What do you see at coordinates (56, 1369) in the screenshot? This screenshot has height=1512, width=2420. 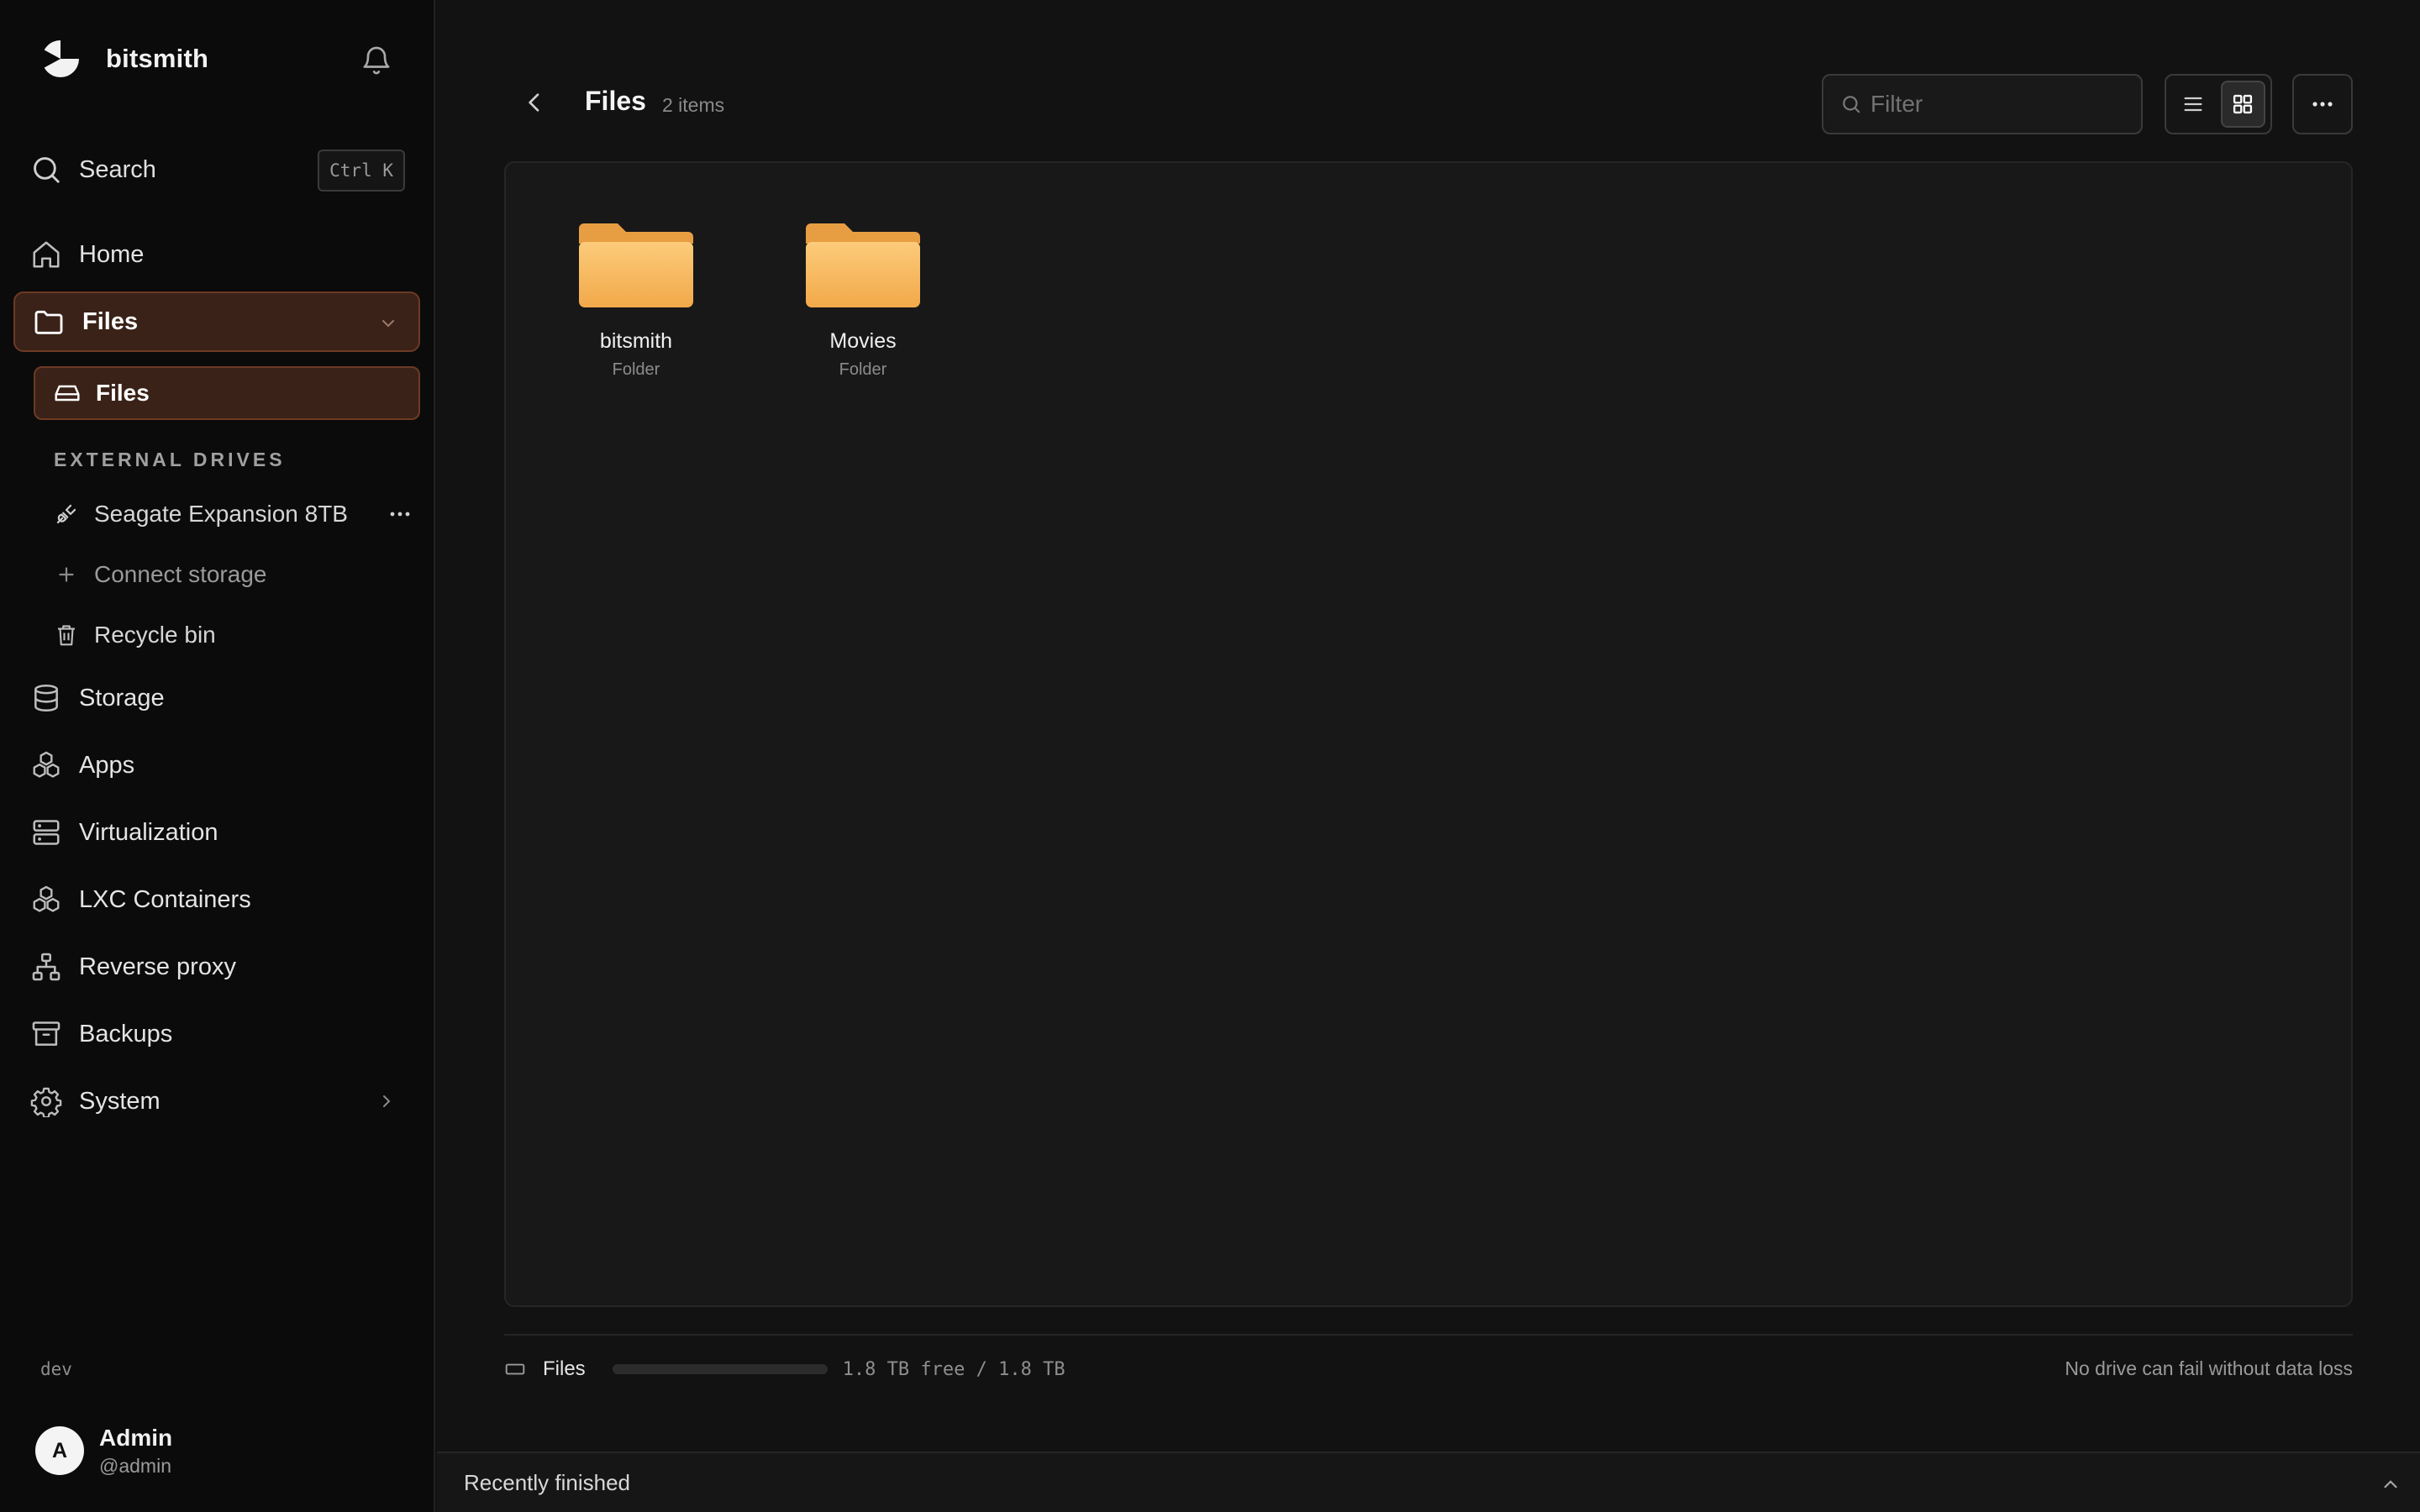 I see `environment-label: dev` at bounding box center [56, 1369].